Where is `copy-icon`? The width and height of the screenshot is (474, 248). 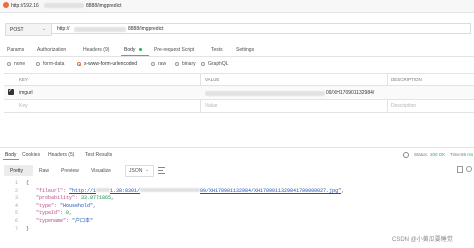
copy-icon is located at coordinates (460, 169).